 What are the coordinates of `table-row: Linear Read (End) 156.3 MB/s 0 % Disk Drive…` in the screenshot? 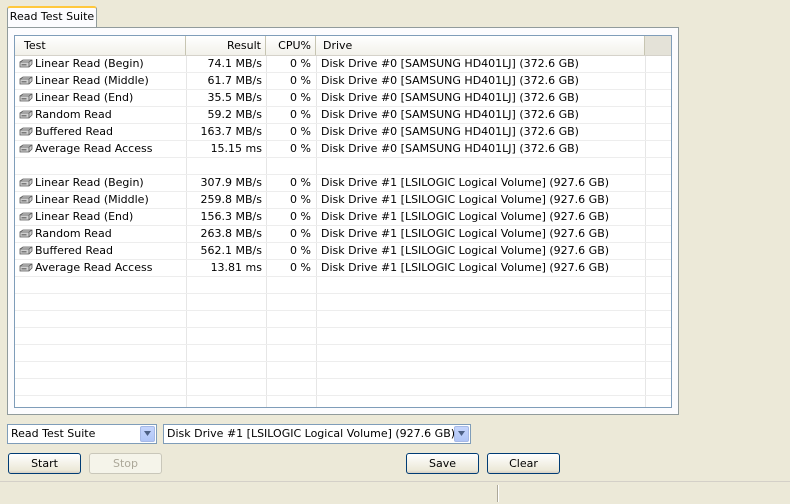 It's located at (343, 217).